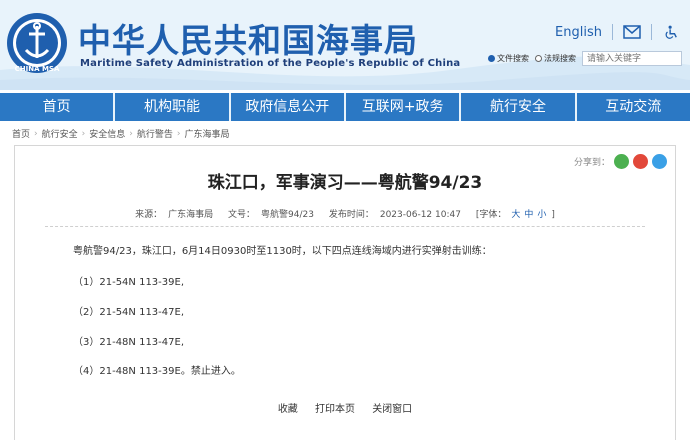  I want to click on qq-icon, so click(659, 161).